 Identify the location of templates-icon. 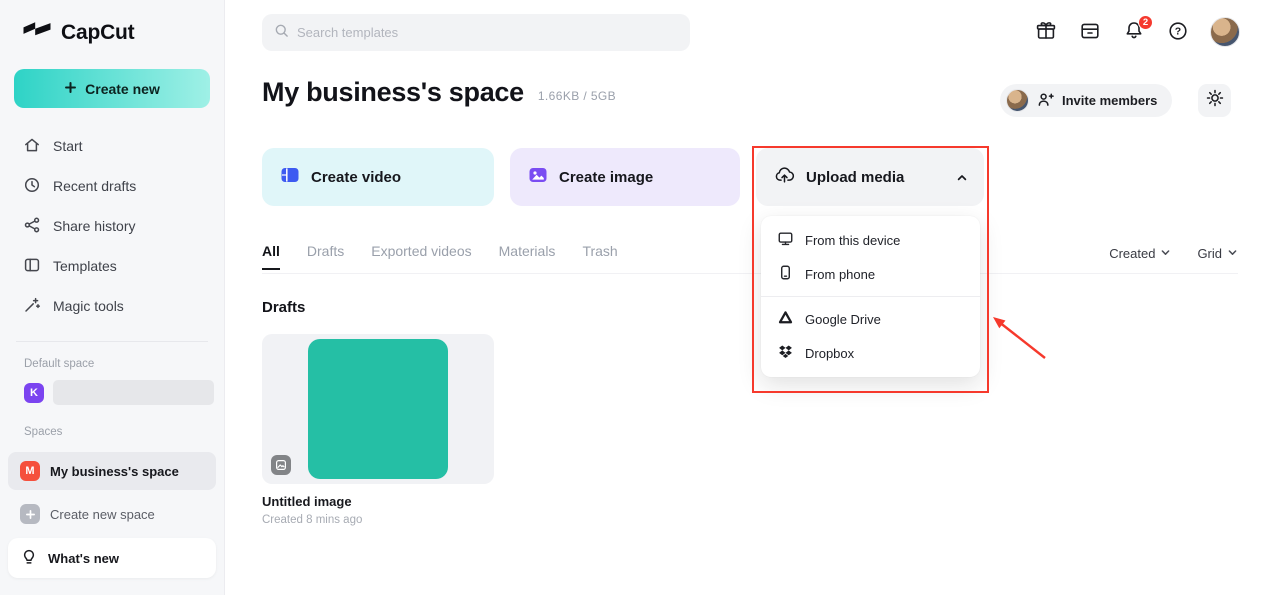
(32, 266).